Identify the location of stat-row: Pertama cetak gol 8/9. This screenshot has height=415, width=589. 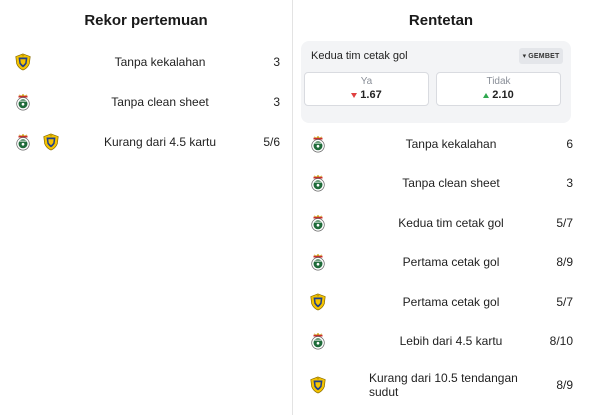
(441, 262).